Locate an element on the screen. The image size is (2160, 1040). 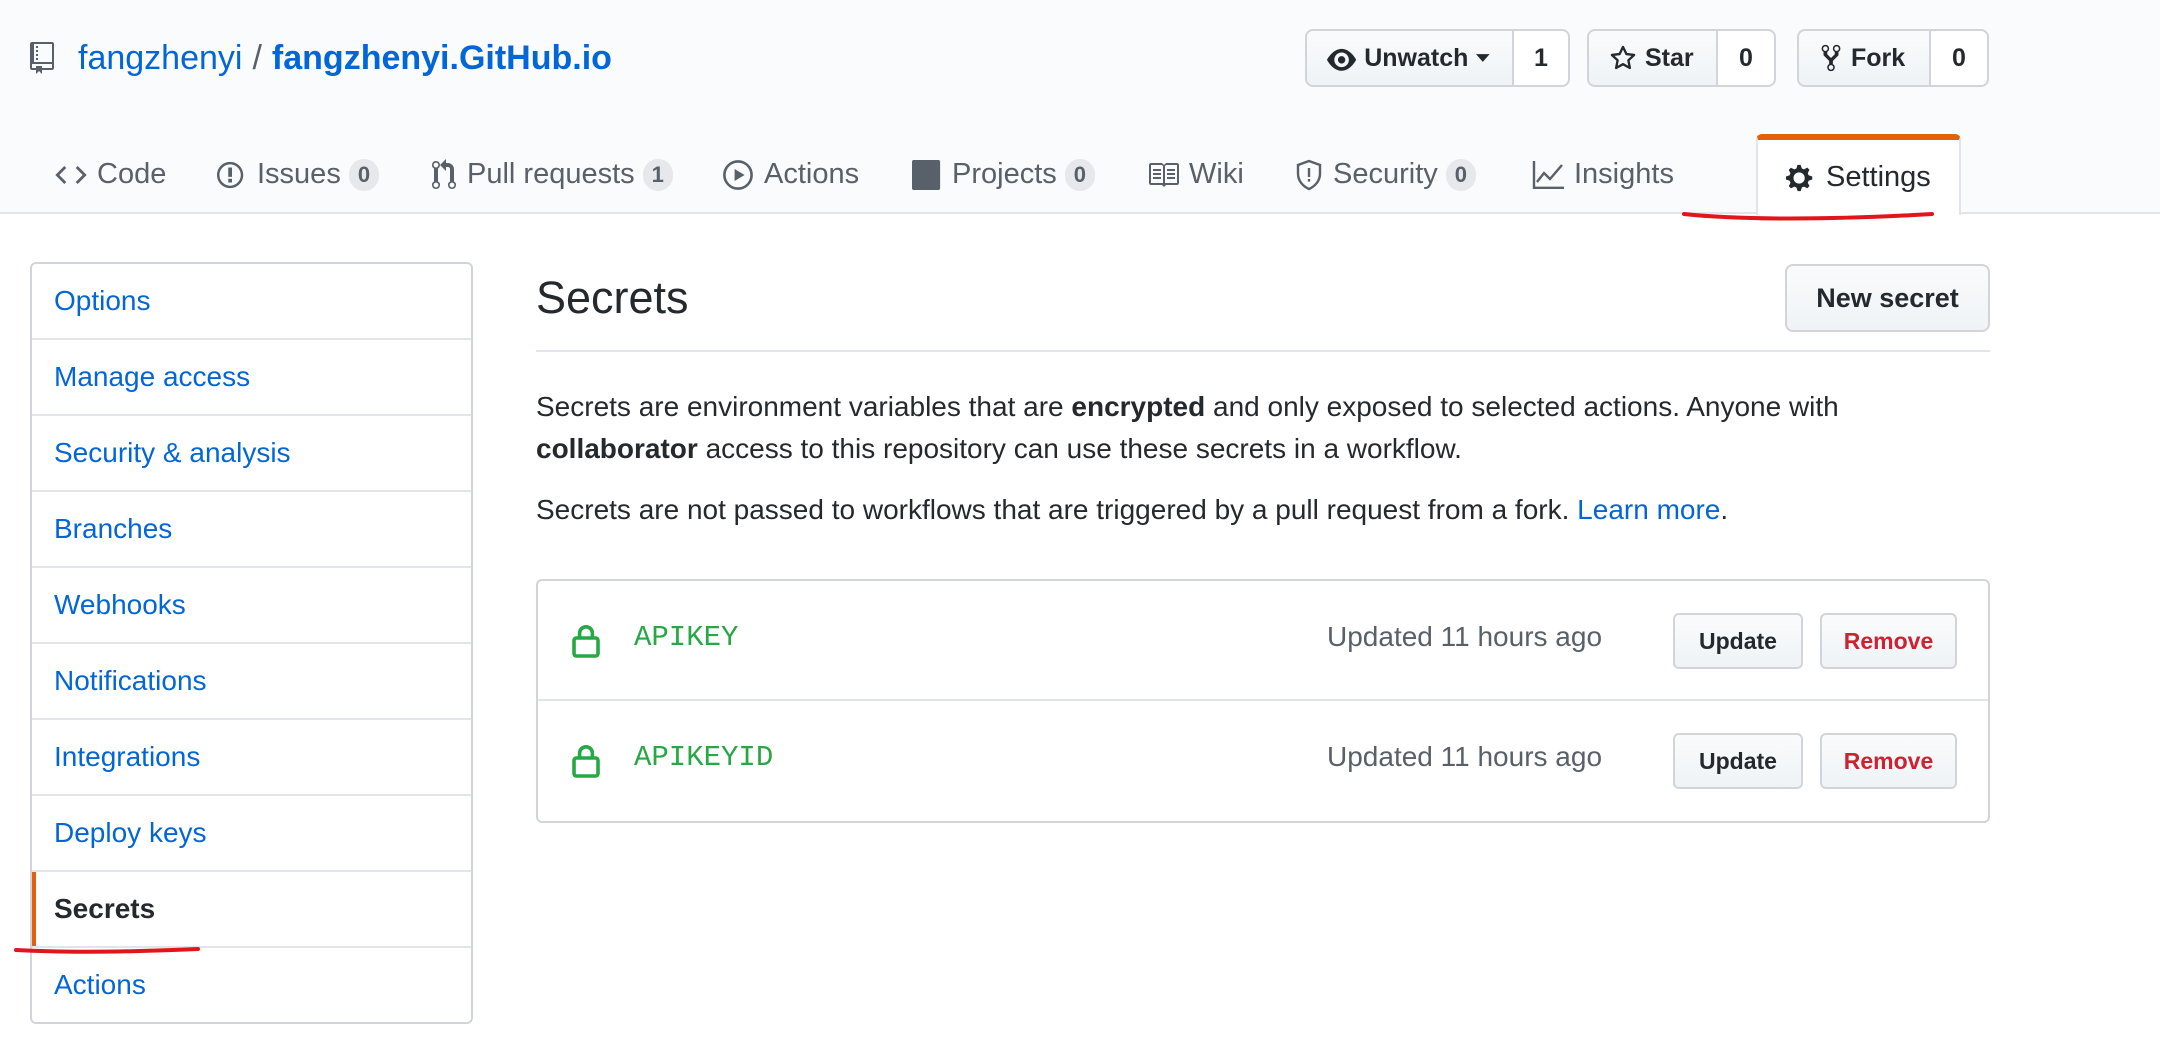
play-icon is located at coordinates (738, 174).